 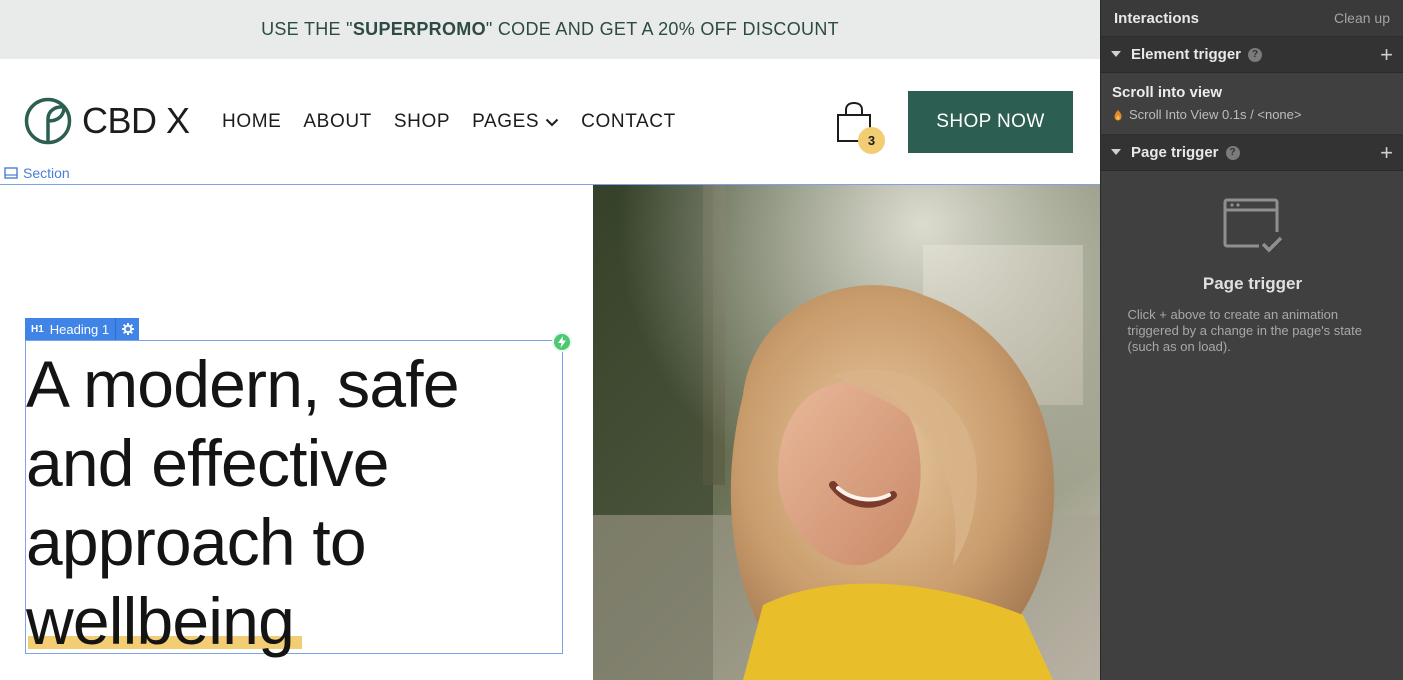 I want to click on animation-flame-icon, so click(x=1118, y=114).